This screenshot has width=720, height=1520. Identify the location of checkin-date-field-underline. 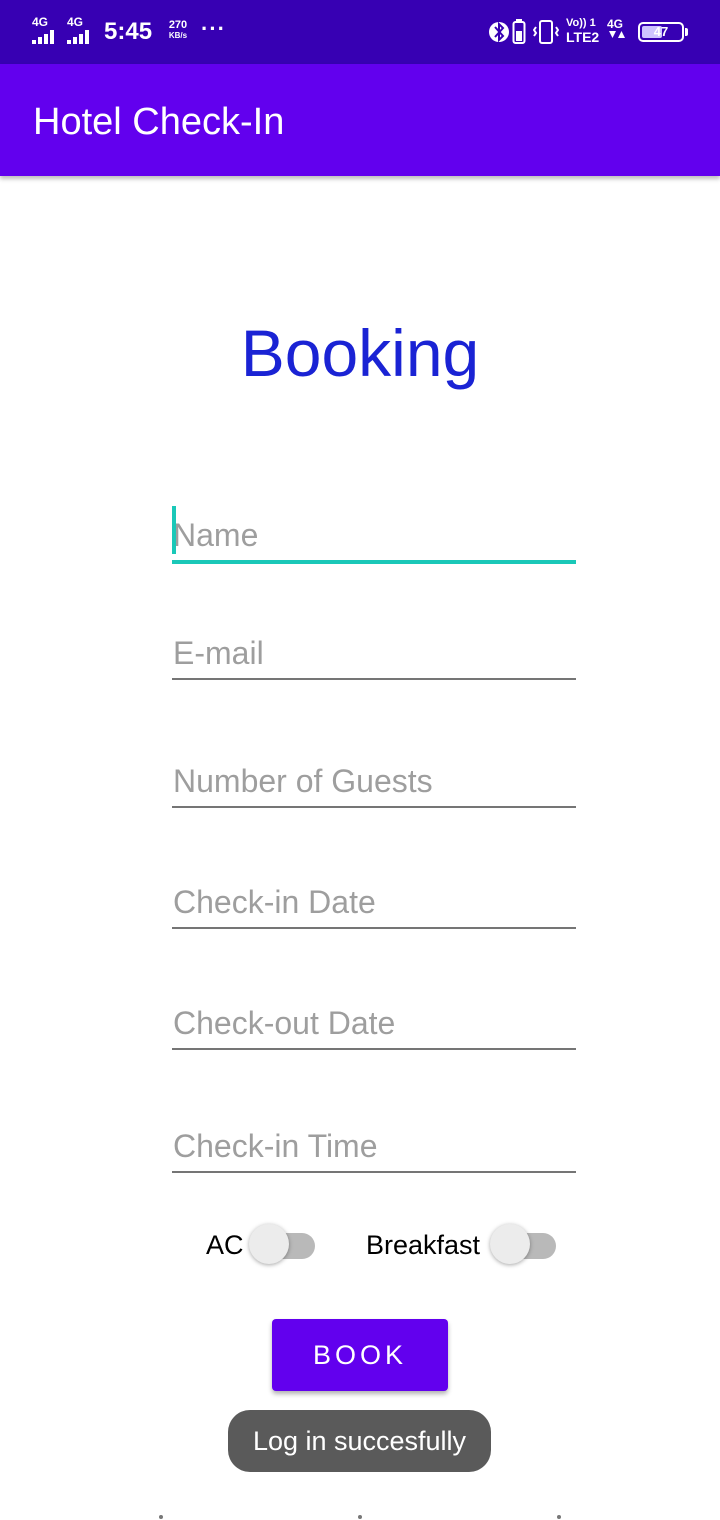
(374, 928).